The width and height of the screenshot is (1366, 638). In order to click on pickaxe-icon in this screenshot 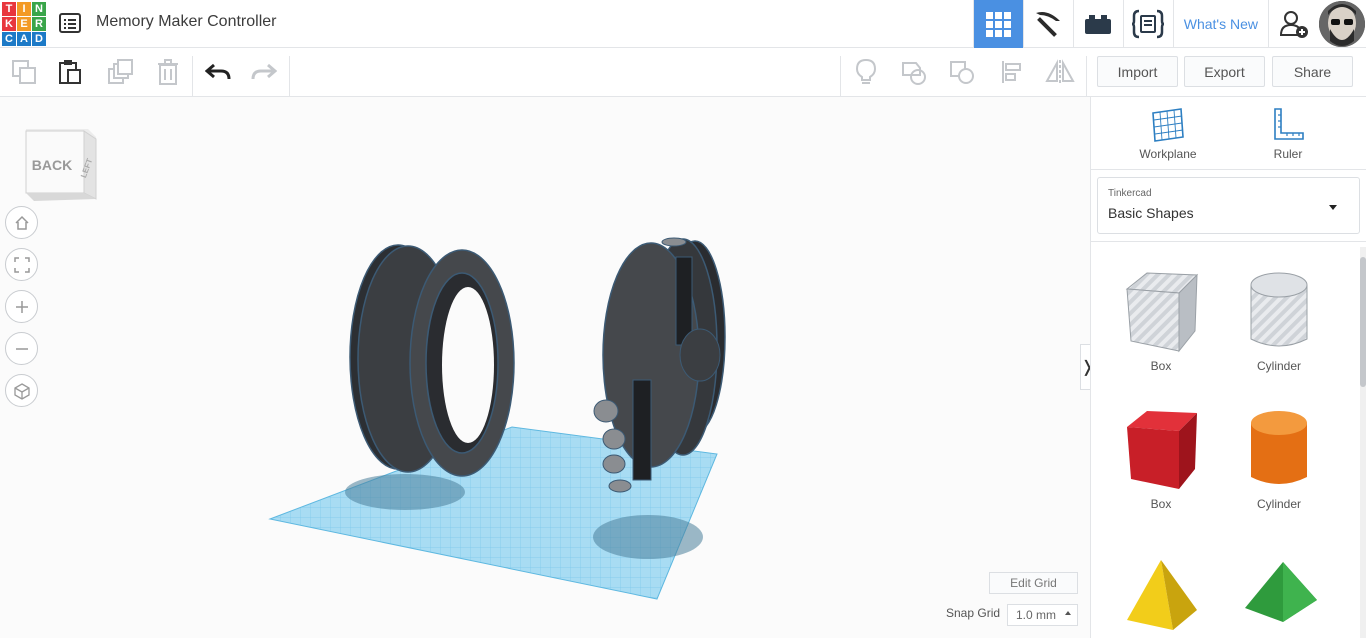, I will do `click(1047, 24)`.